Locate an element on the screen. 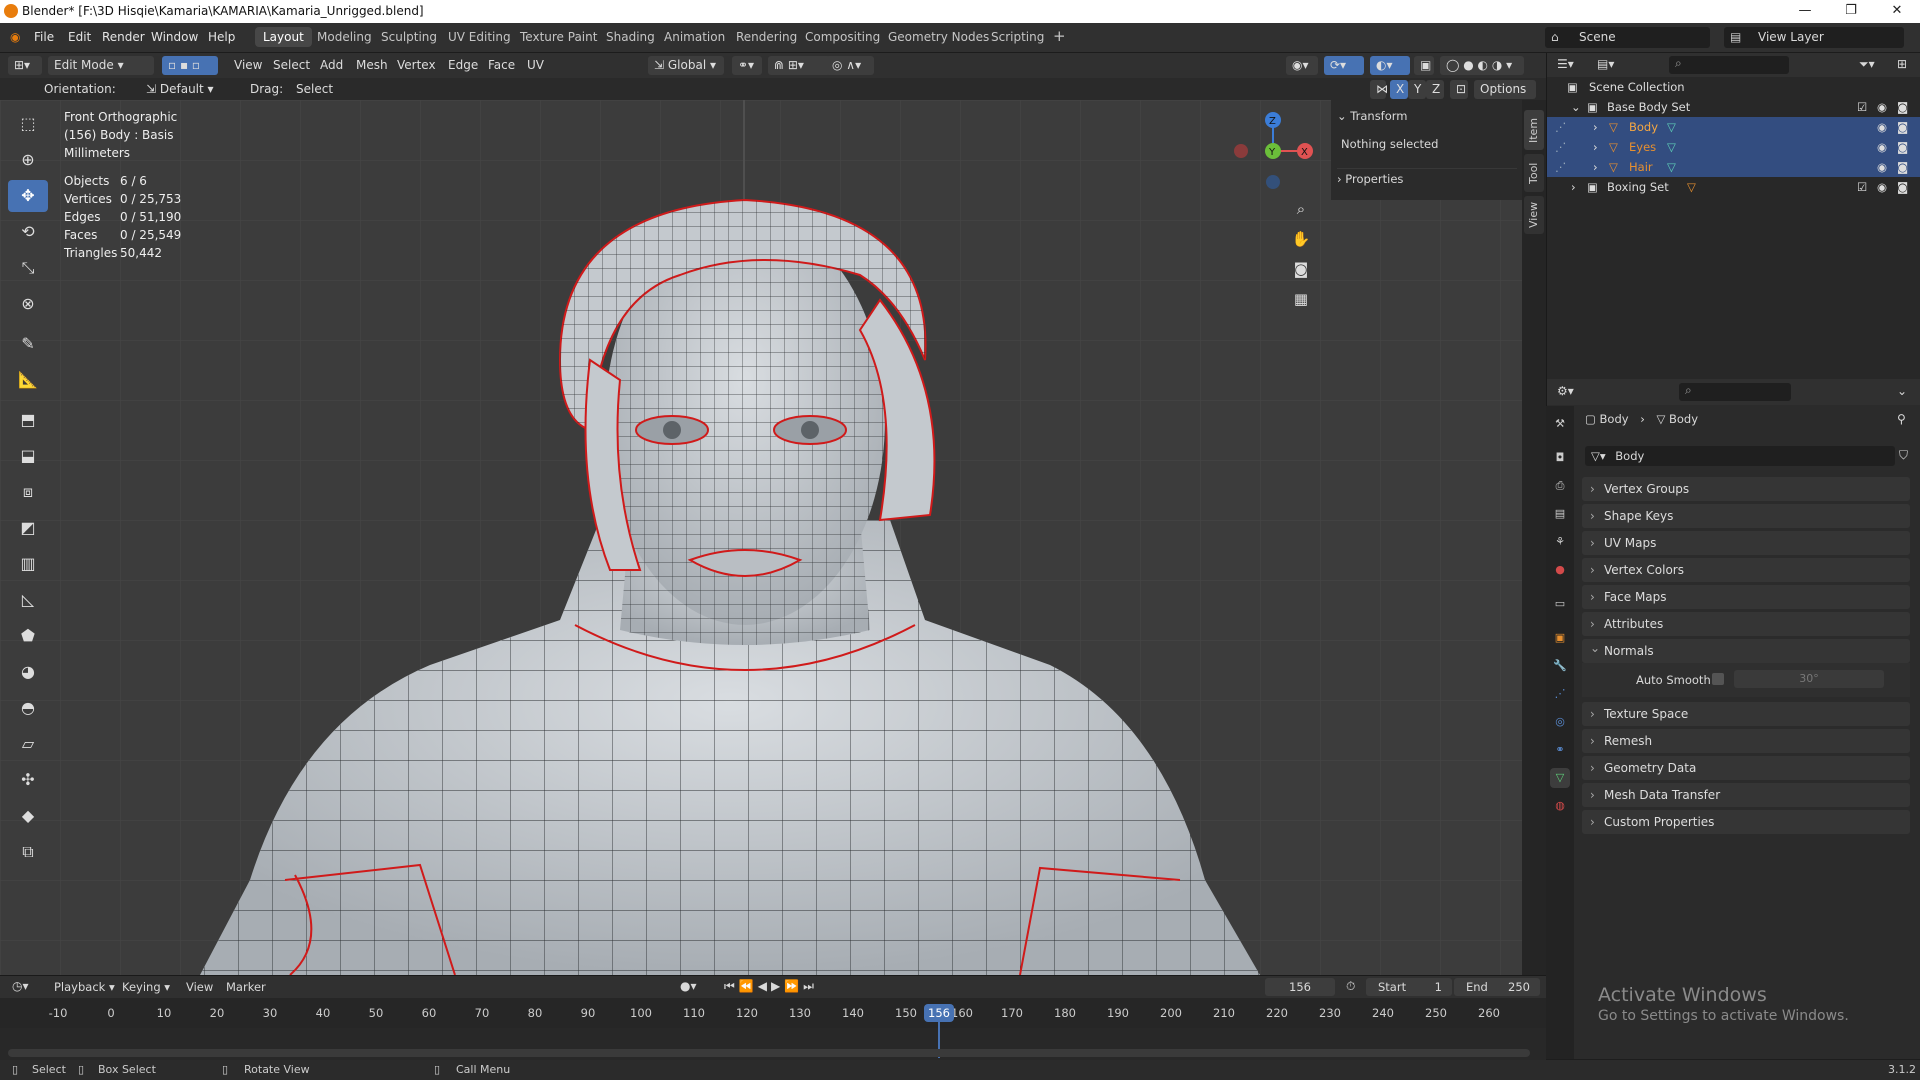  visibility-icon: ◉▾ is located at coordinates (1302, 65).